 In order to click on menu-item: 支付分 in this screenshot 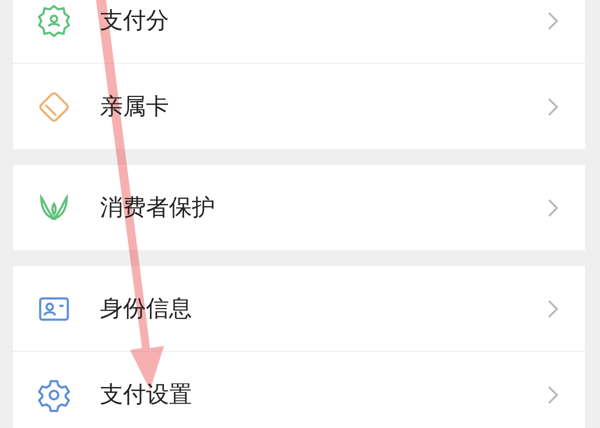, I will do `click(299, 31)`.